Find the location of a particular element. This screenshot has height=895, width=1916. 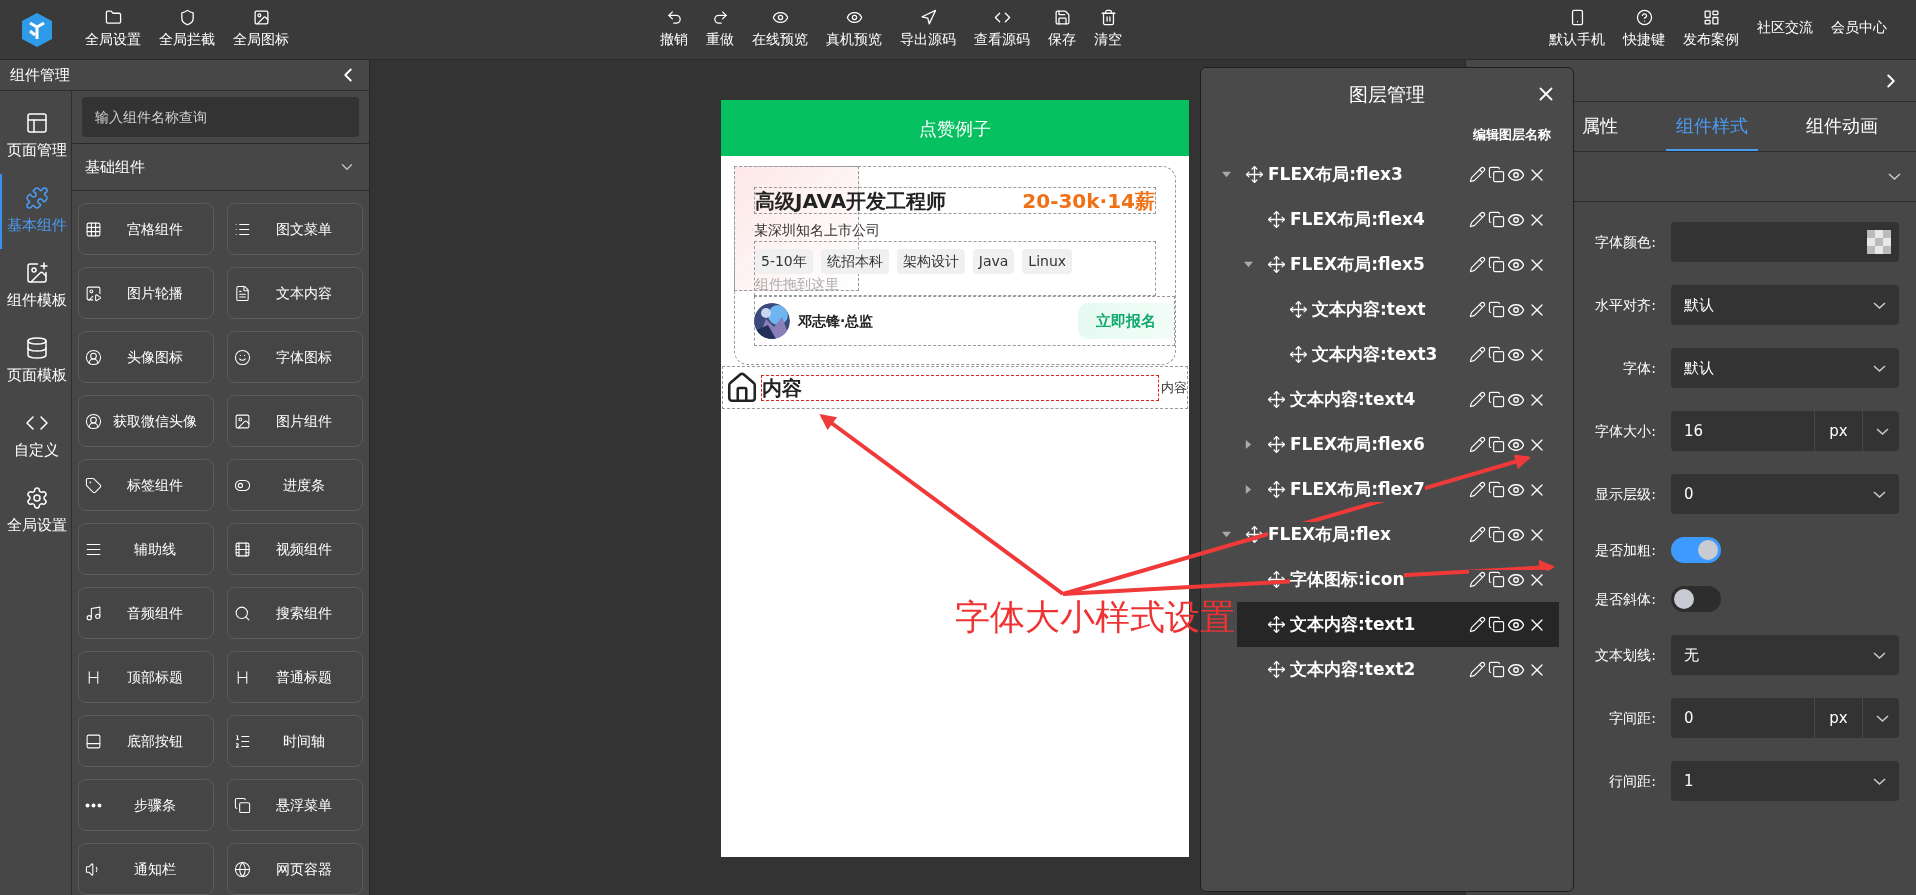

component-button: 辅助线 is located at coordinates (146, 549).